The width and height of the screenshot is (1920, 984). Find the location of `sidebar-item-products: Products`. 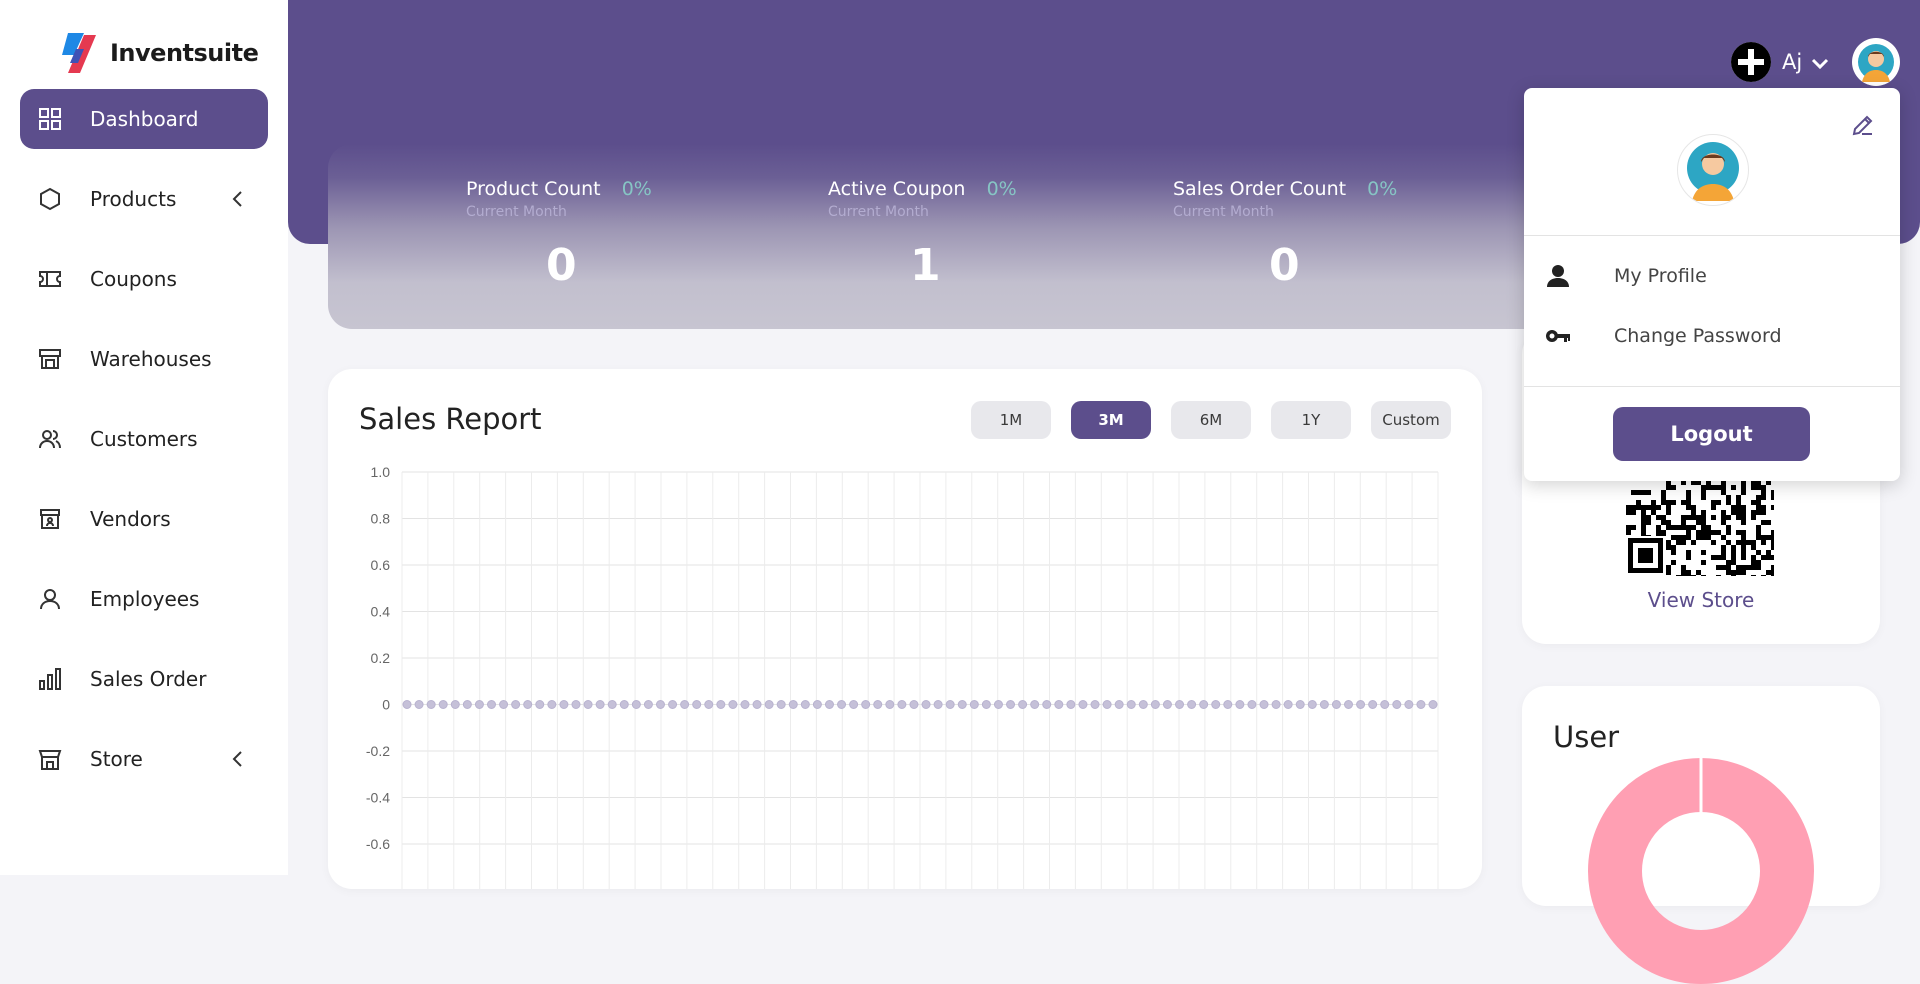

sidebar-item-products: Products is located at coordinates (144, 199).